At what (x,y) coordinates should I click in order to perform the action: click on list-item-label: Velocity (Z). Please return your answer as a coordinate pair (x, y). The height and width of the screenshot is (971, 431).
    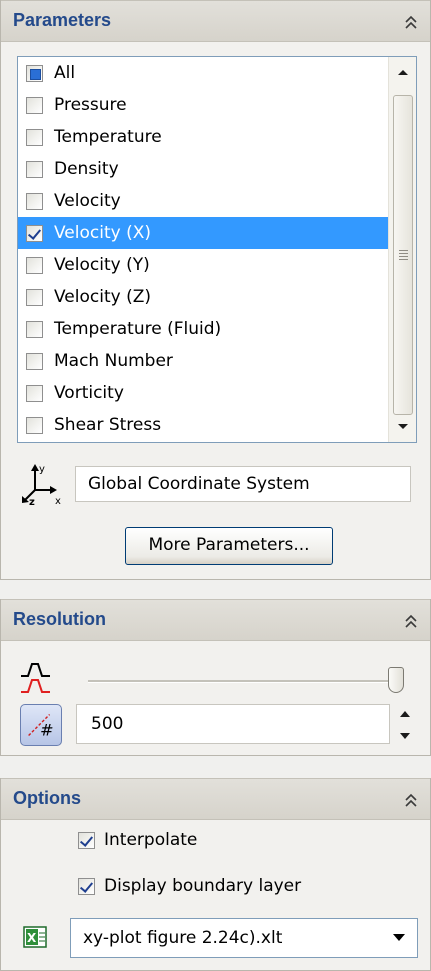
    Looking at the image, I should click on (103, 297).